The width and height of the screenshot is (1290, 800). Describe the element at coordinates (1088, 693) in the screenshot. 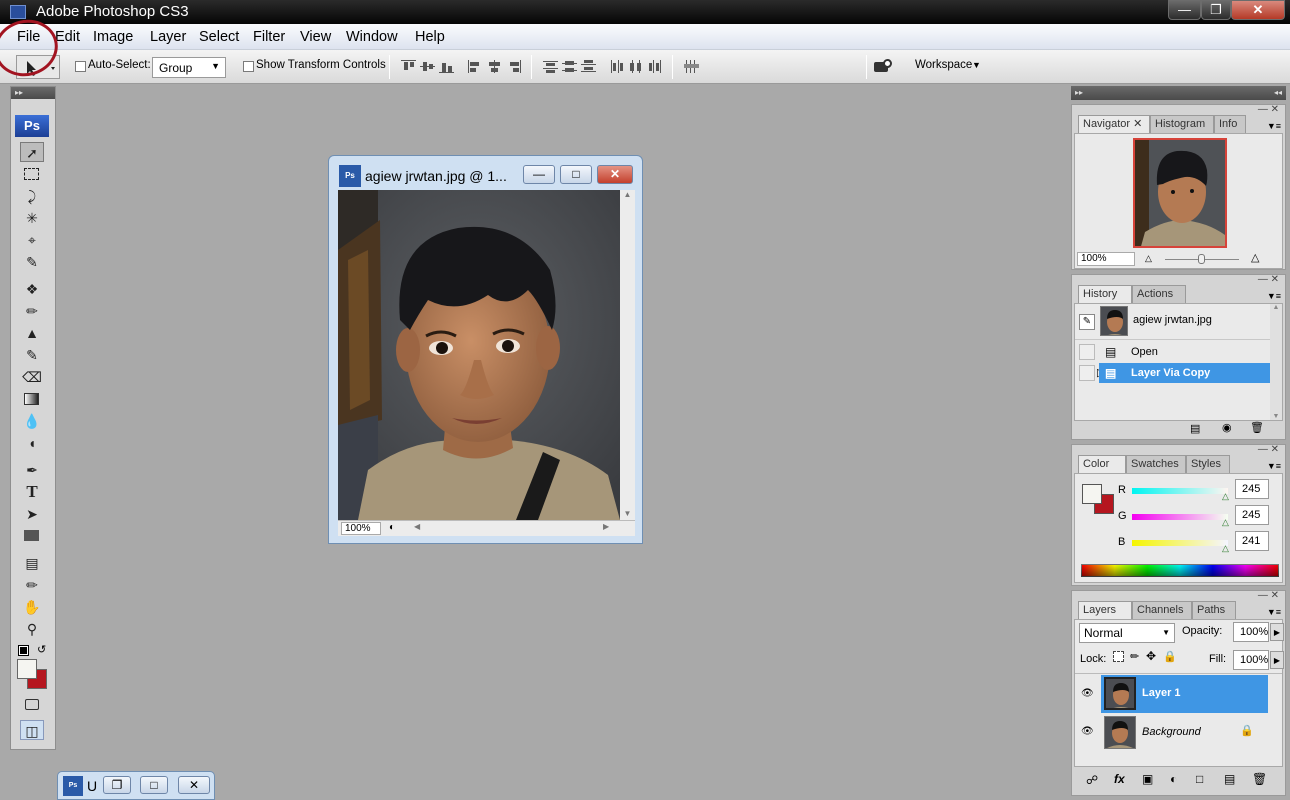

I see `visibility-eye-icon: 👁` at that location.